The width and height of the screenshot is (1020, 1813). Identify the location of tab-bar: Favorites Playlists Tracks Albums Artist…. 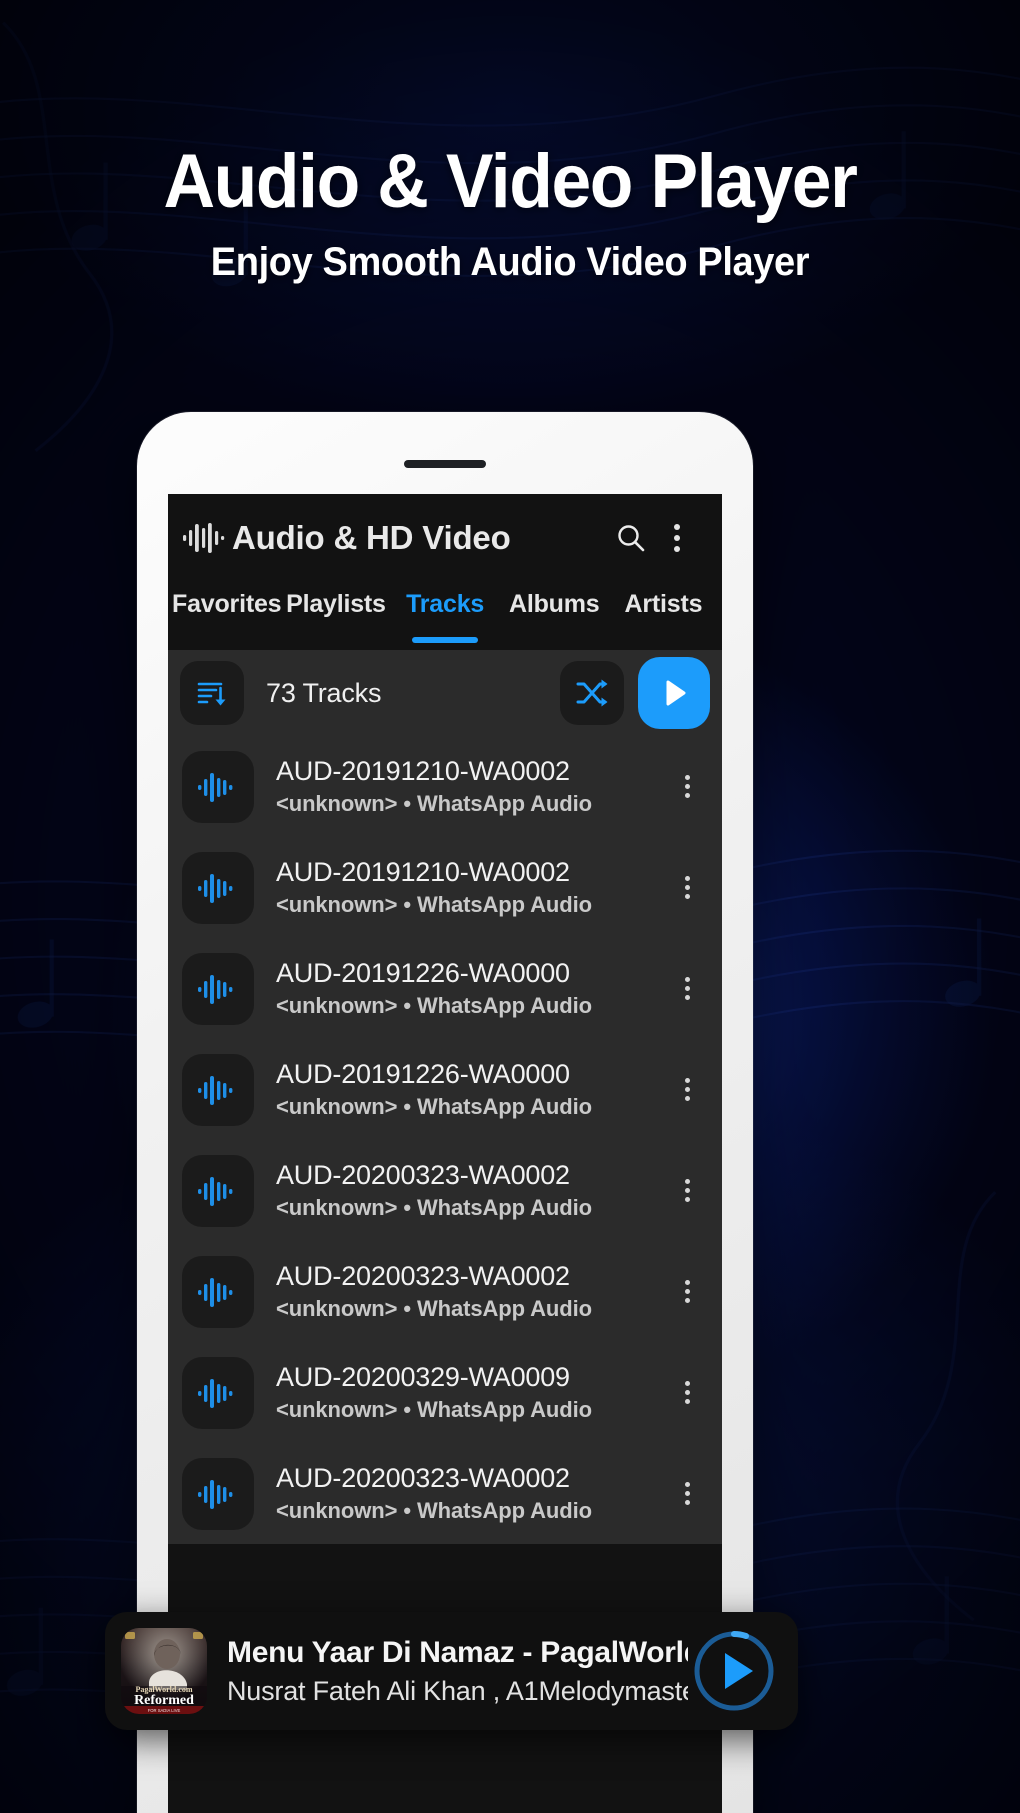
(445, 616).